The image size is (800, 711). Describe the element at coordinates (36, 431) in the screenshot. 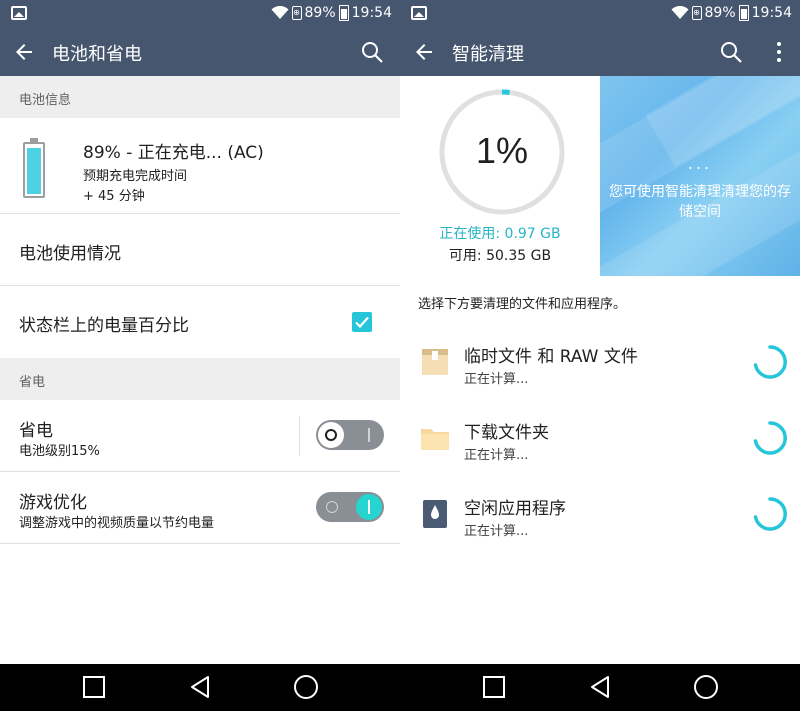

I see `power-saving-title: 省电` at that location.